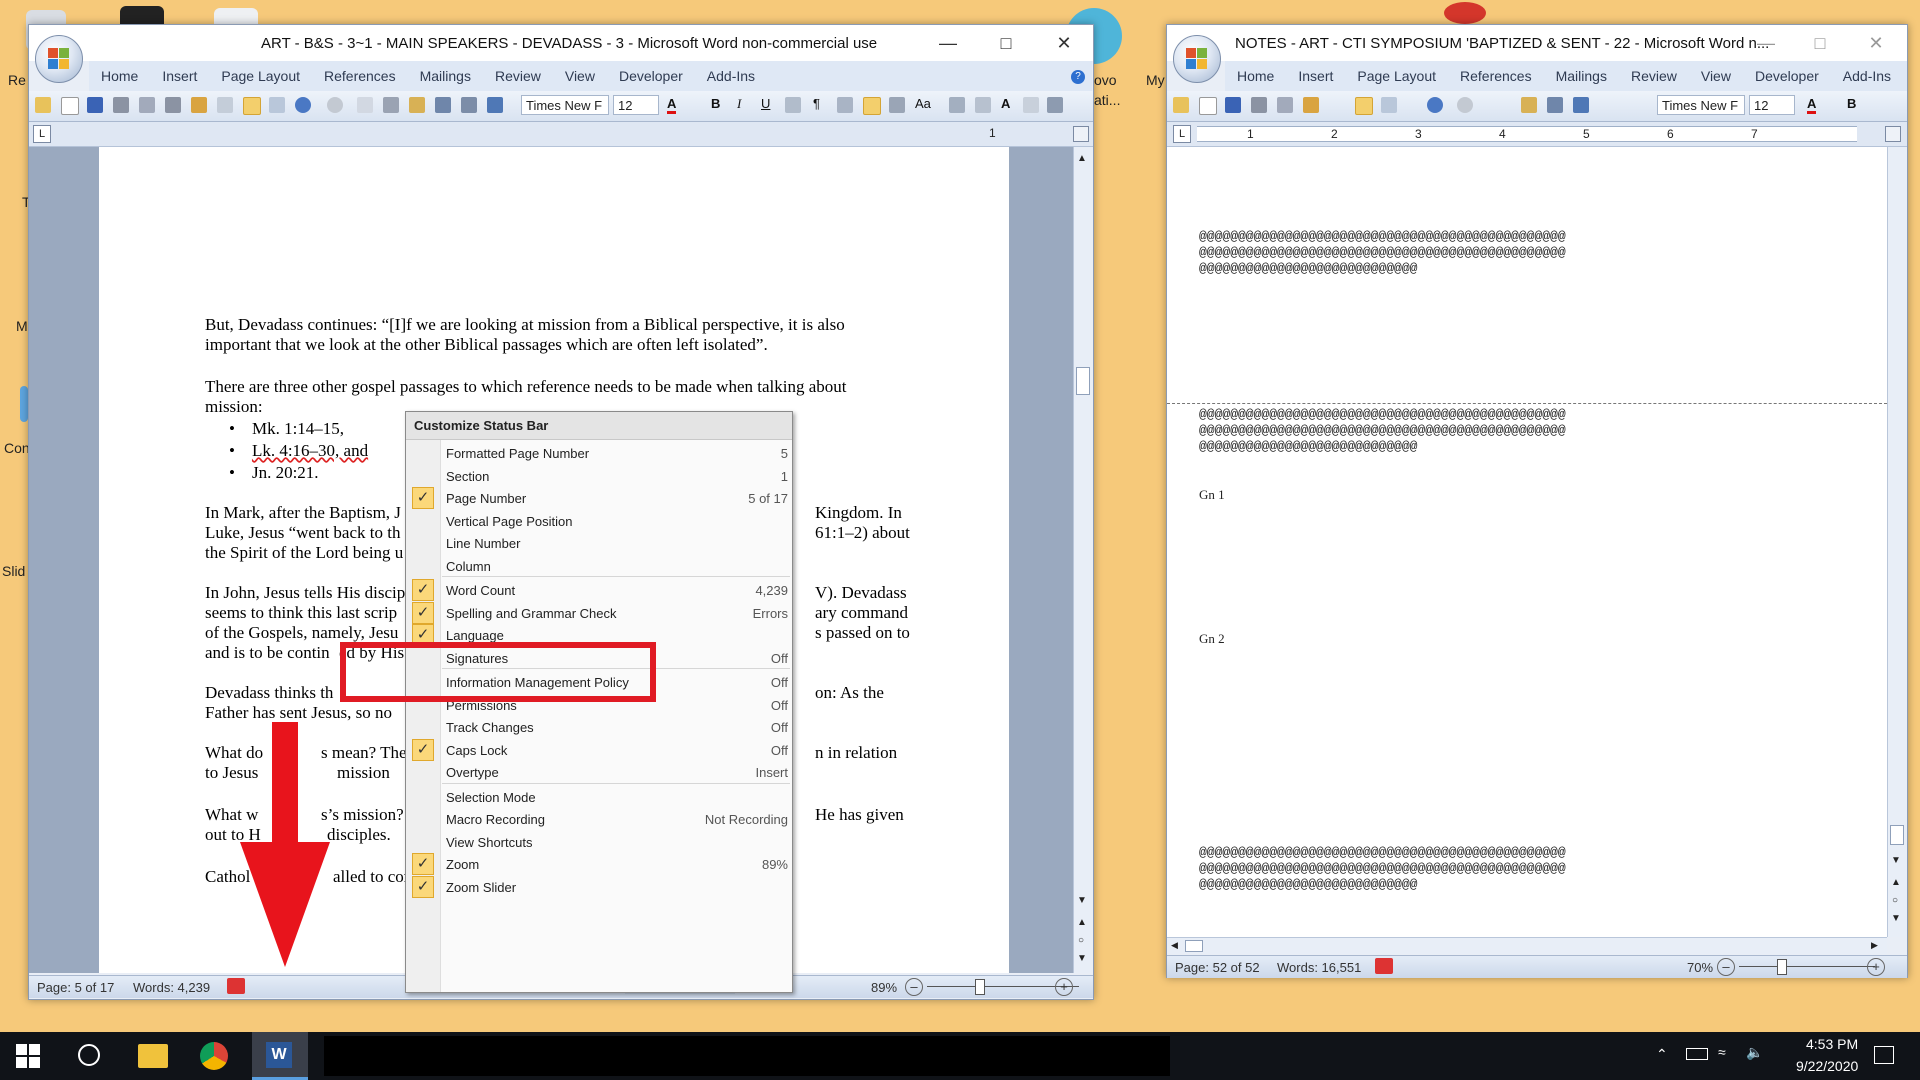  I want to click on volume-icon: 🔈, so click(1754, 1052).